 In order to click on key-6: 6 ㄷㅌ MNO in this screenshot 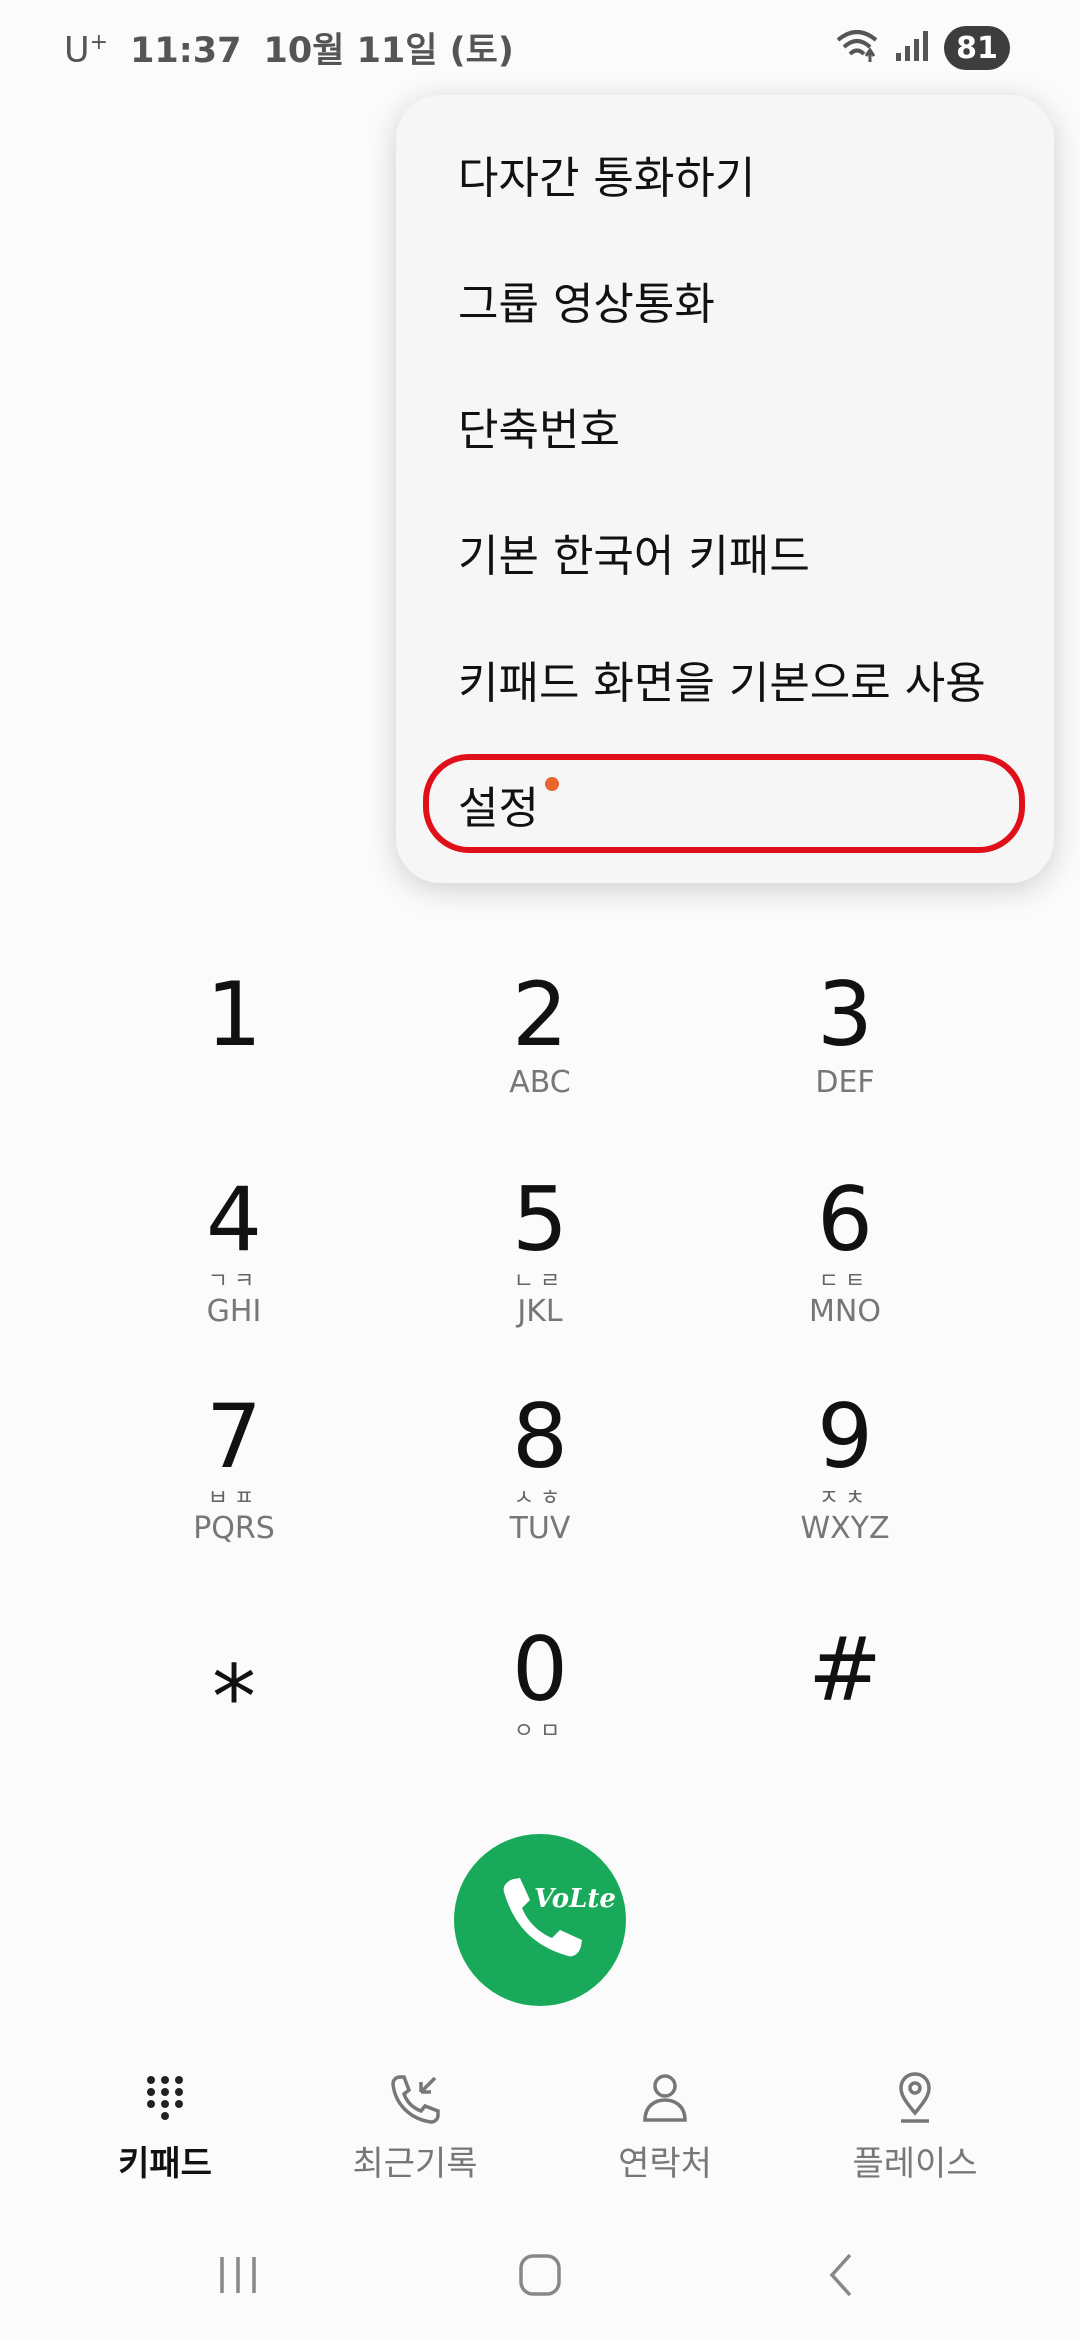, I will do `click(845, 1265)`.